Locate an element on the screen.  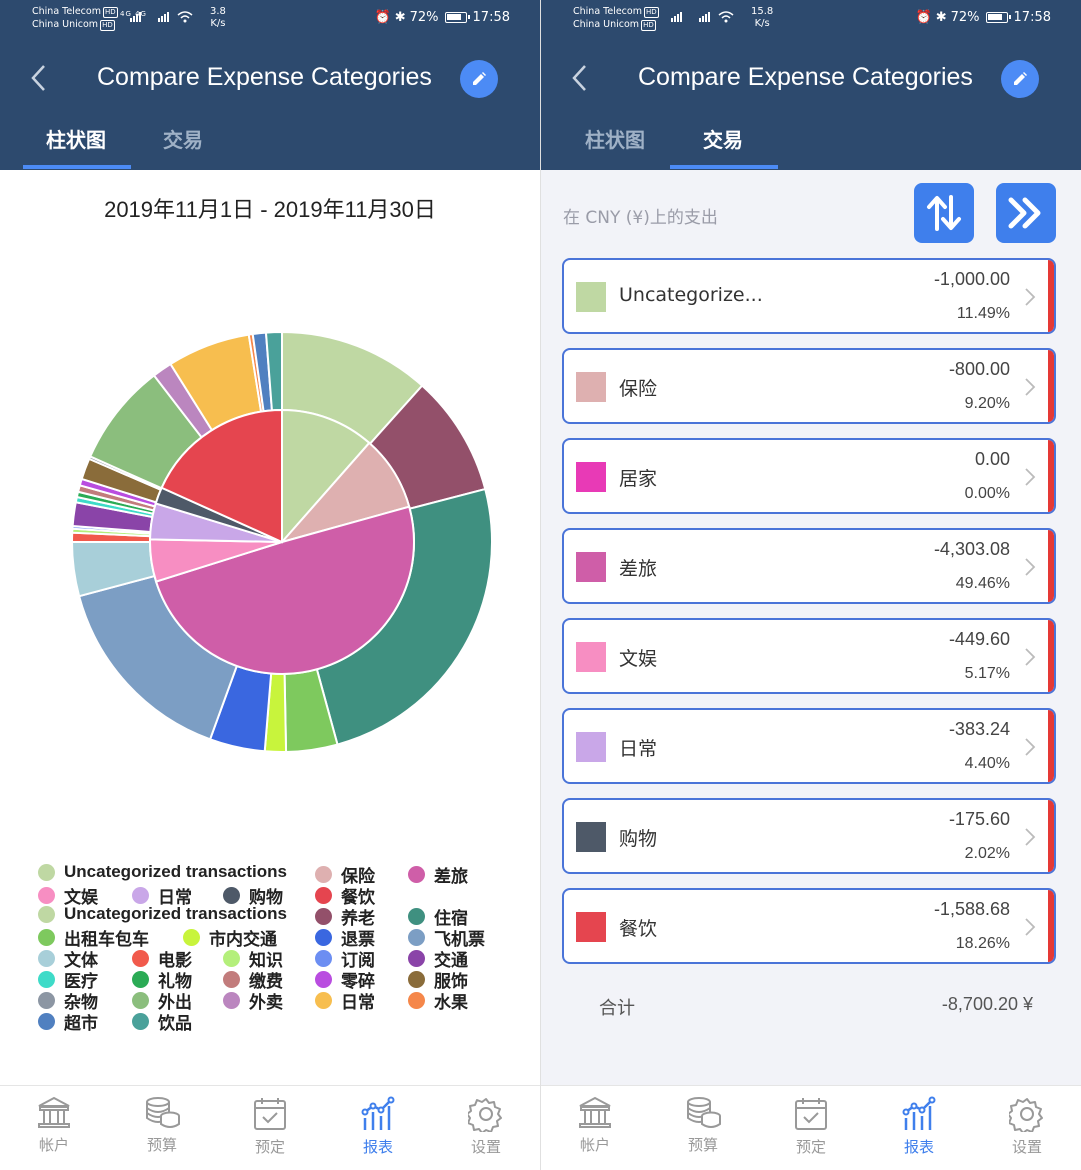
page-title: Compare Expense Categories is located at coordinates (264, 77).